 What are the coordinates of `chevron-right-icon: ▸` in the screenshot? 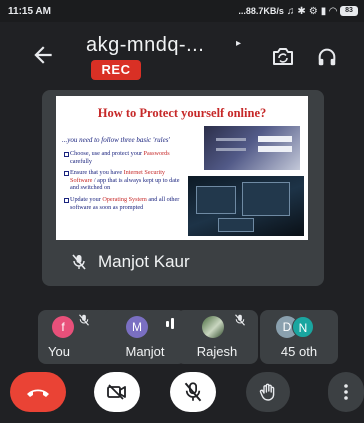 It's located at (238, 43).